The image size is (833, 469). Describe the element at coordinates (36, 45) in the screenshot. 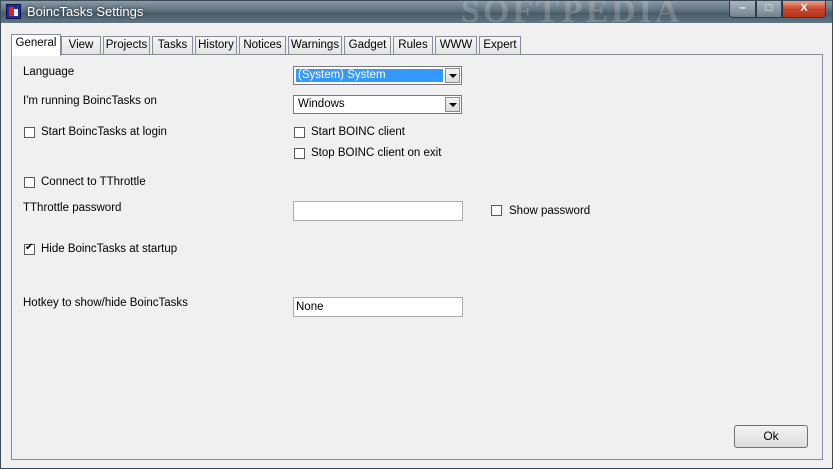

I see `tab-general: General` at that location.